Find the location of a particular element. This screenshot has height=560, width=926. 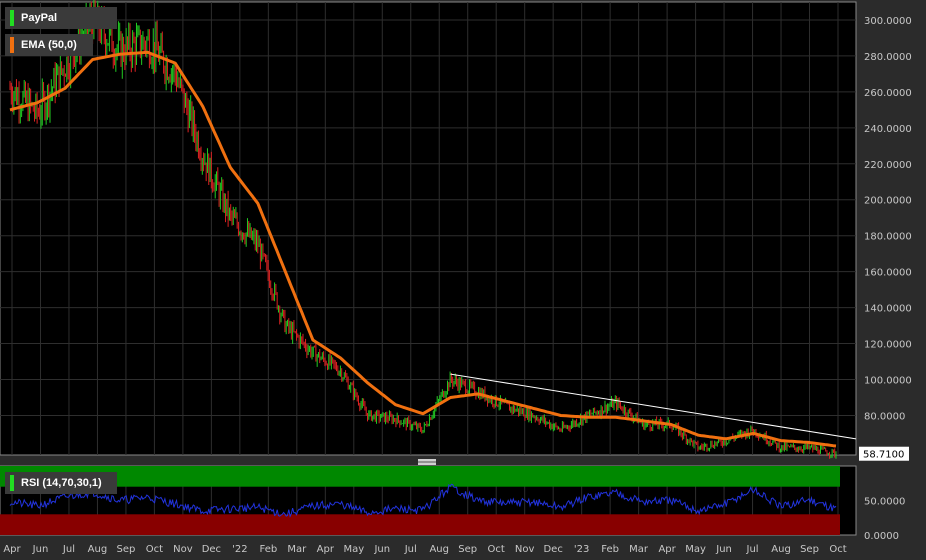

ema-legend: EMA (50,0) is located at coordinates (49, 45).